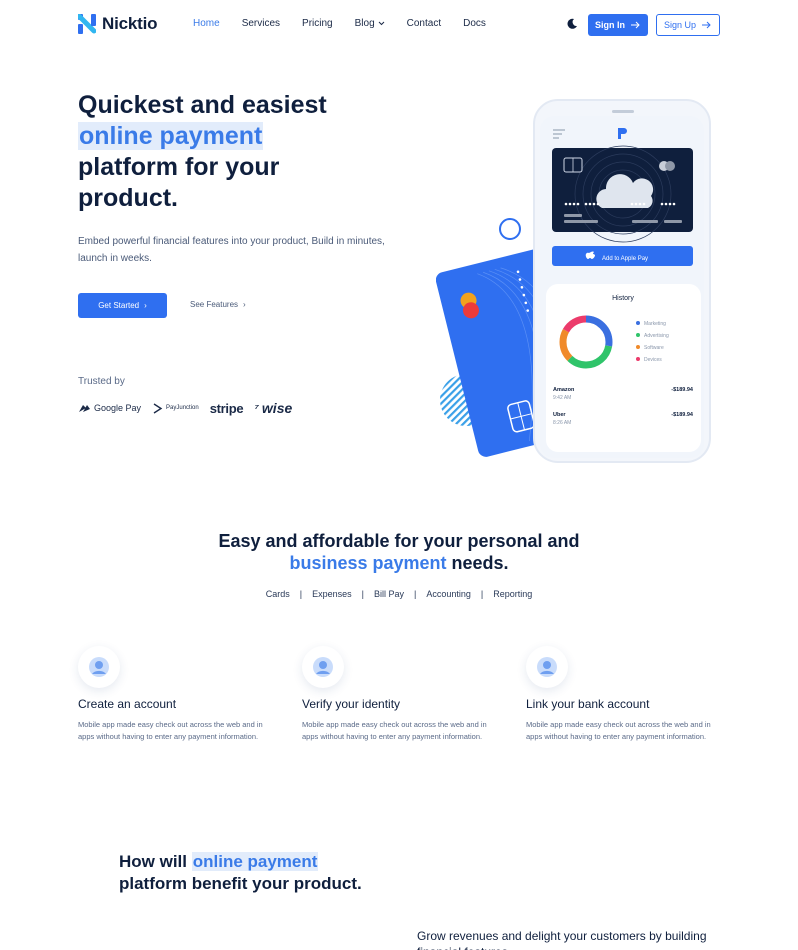  What do you see at coordinates (477, 563) in the screenshot?
I see `section2-title-end: needs.` at bounding box center [477, 563].